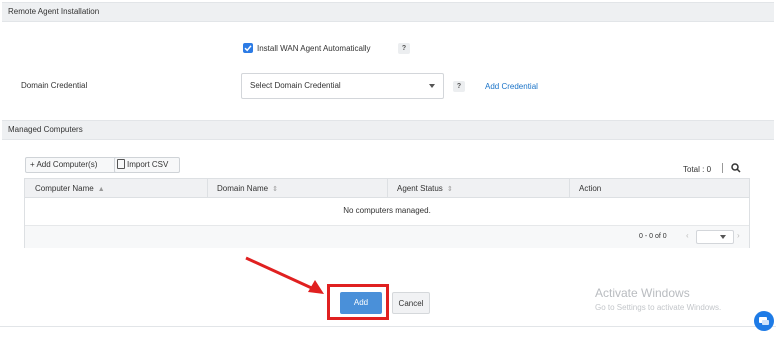 Image resolution: width=776 pixels, height=338 pixels. What do you see at coordinates (54, 85) in the screenshot?
I see `domain-credential-label: Domain Credential` at bounding box center [54, 85].